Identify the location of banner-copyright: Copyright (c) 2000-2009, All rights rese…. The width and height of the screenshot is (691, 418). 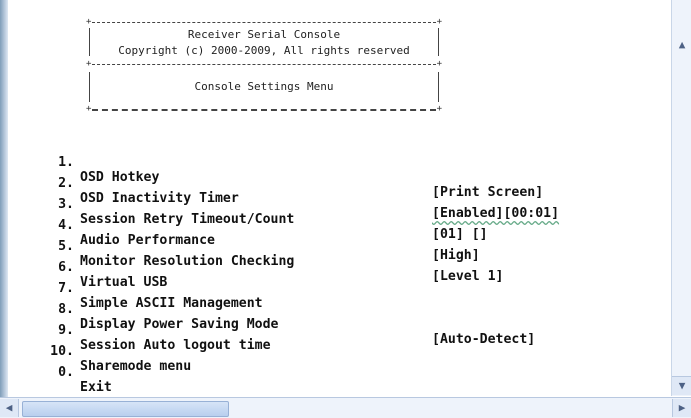
(264, 50).